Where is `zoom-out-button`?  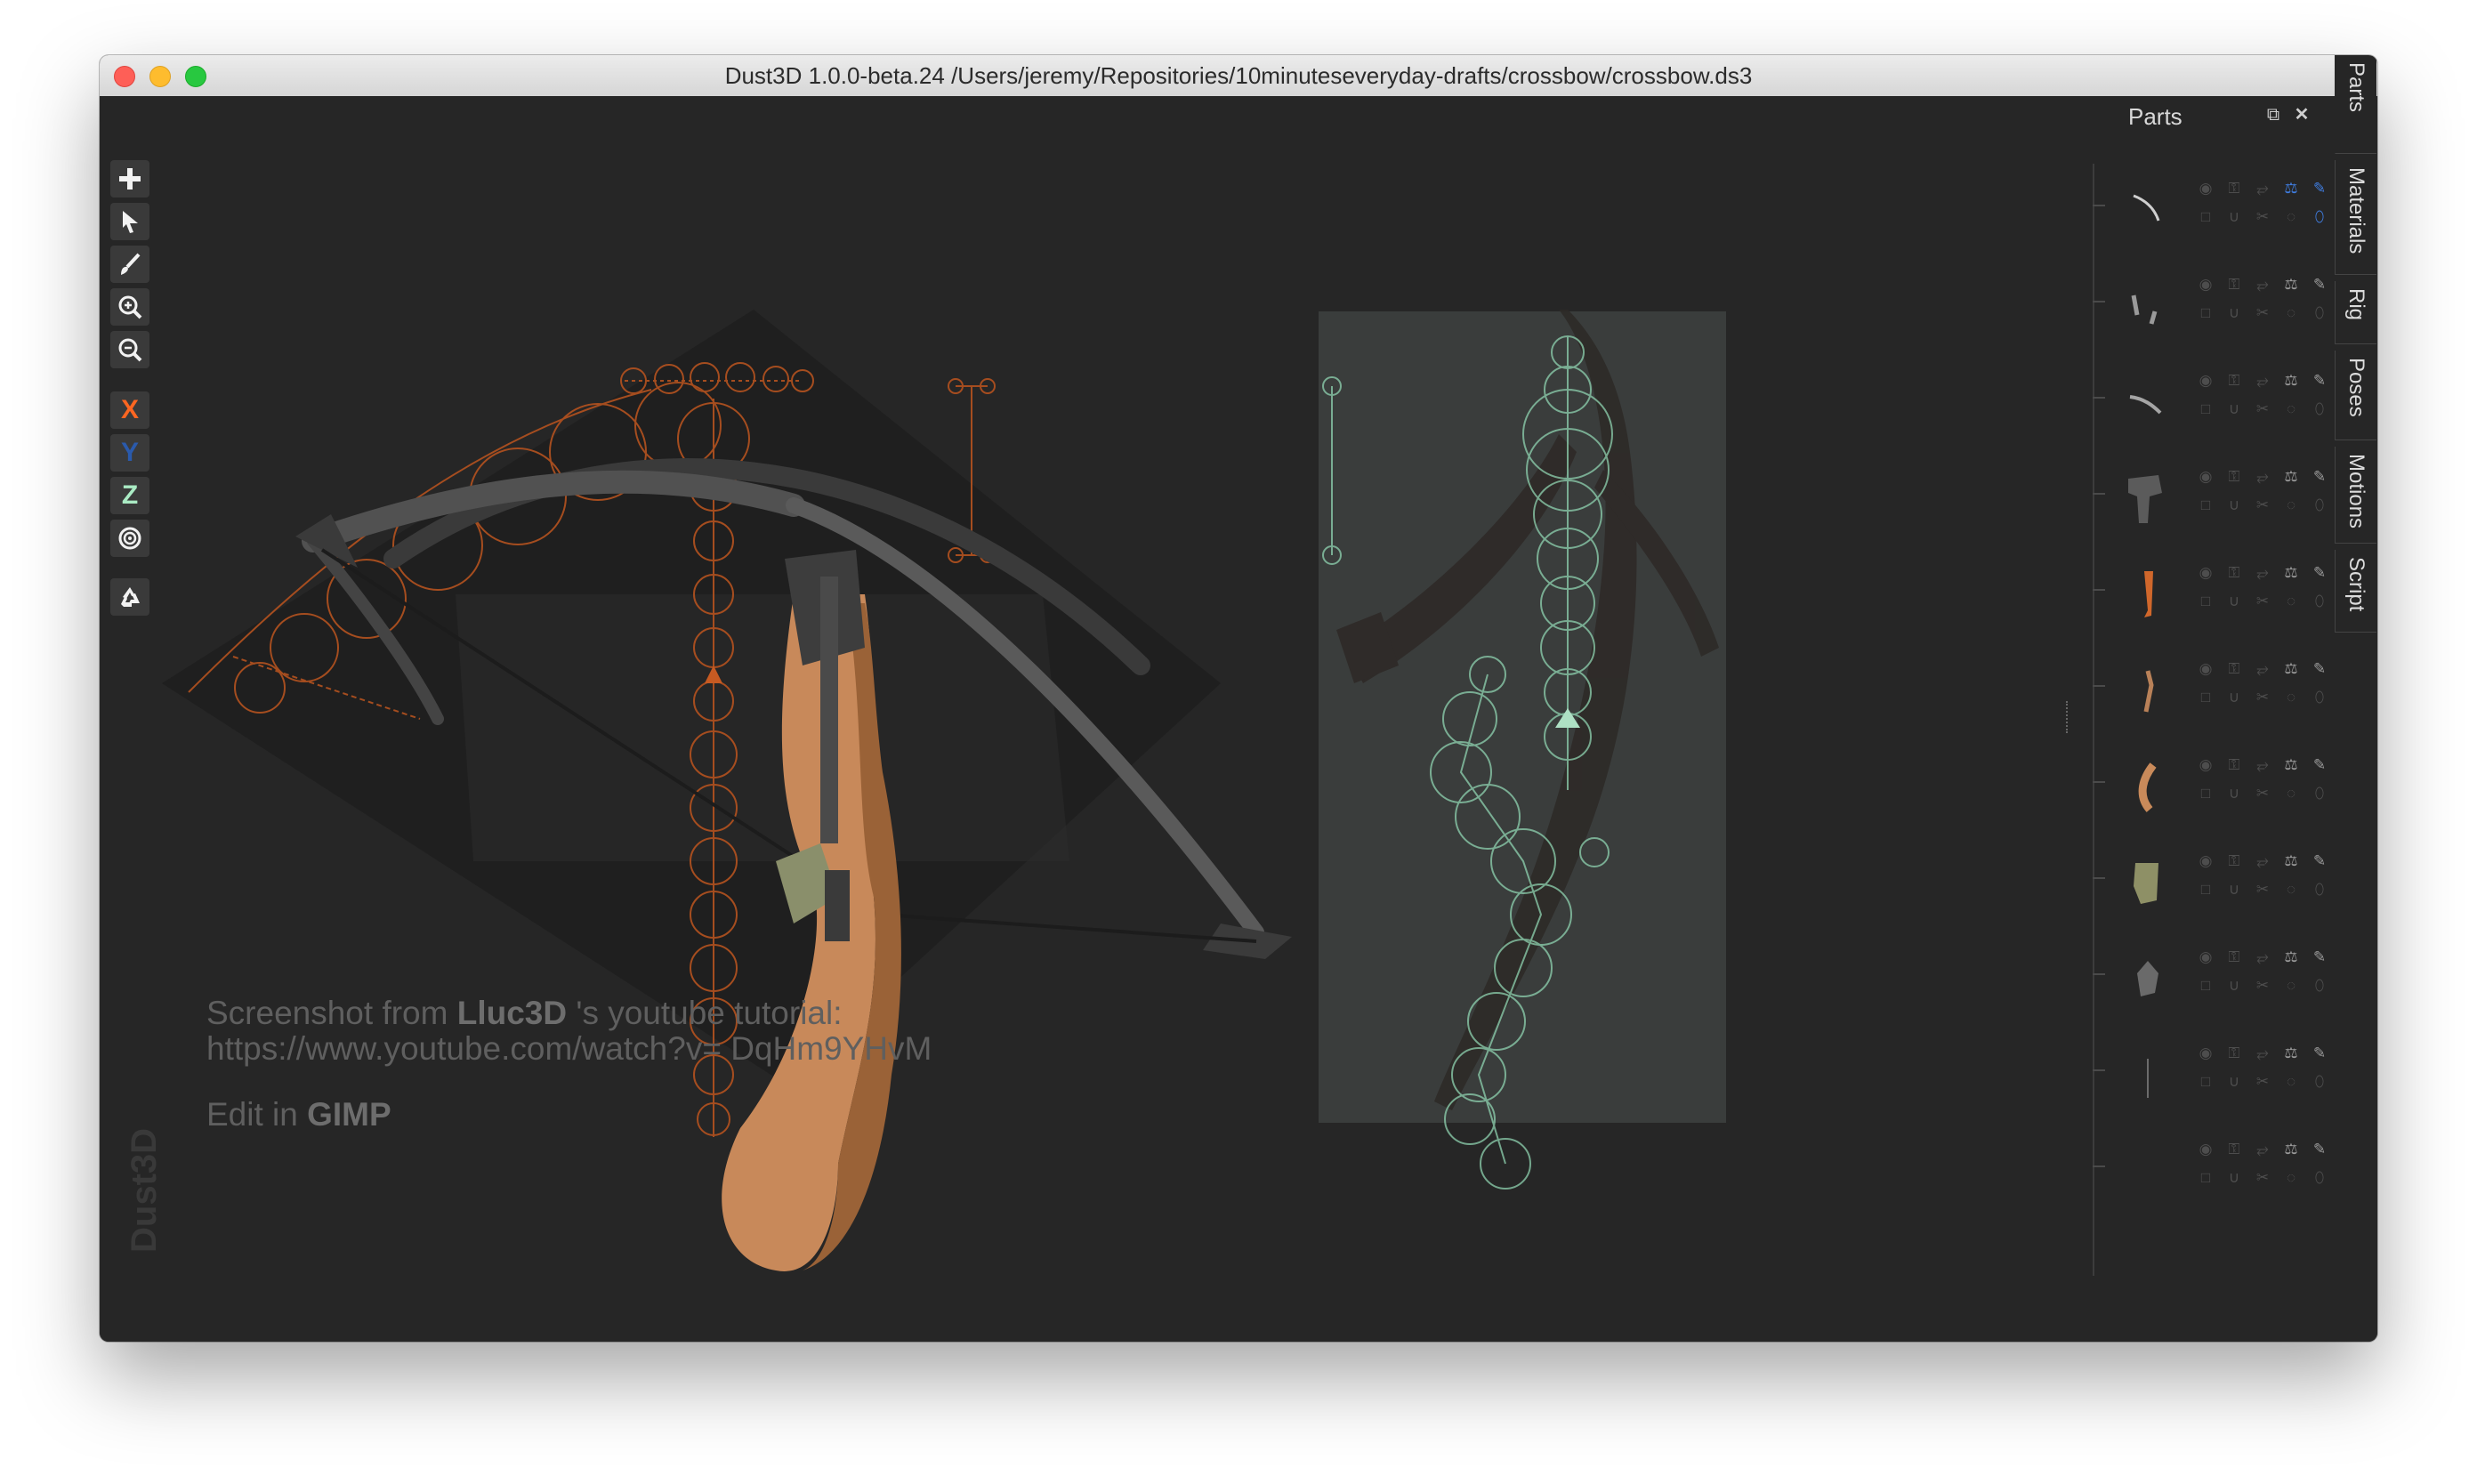 zoom-out-button is located at coordinates (129, 349).